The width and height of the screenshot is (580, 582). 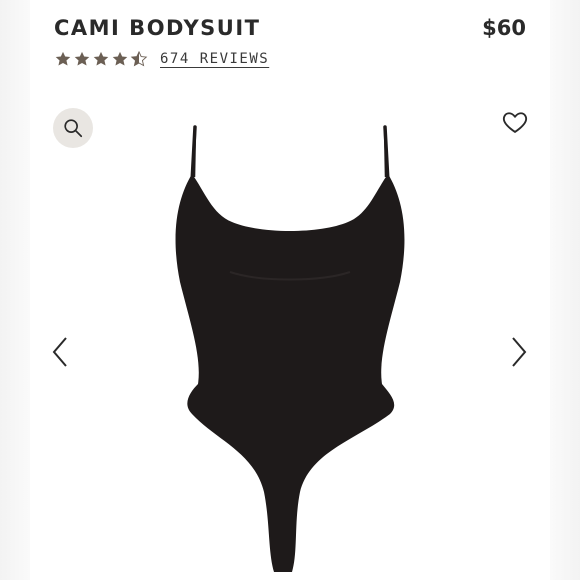 I want to click on star-rating, so click(x=101, y=59).